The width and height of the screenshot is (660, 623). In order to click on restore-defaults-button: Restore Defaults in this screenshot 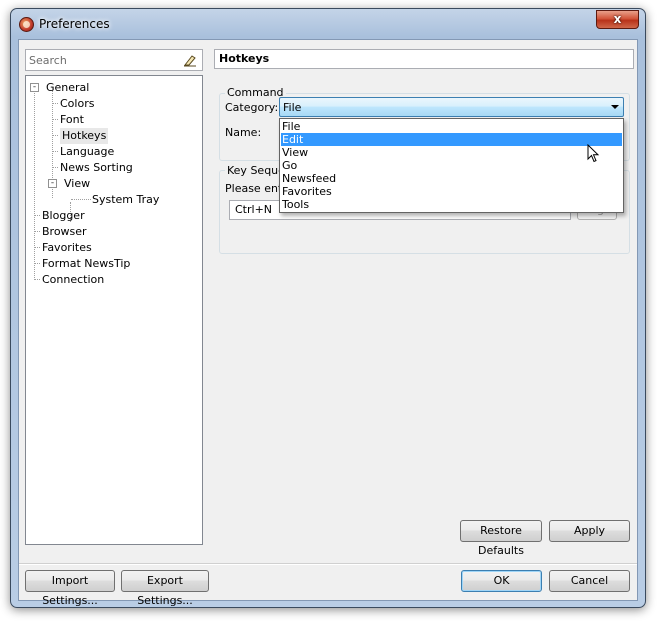, I will do `click(501, 538)`.